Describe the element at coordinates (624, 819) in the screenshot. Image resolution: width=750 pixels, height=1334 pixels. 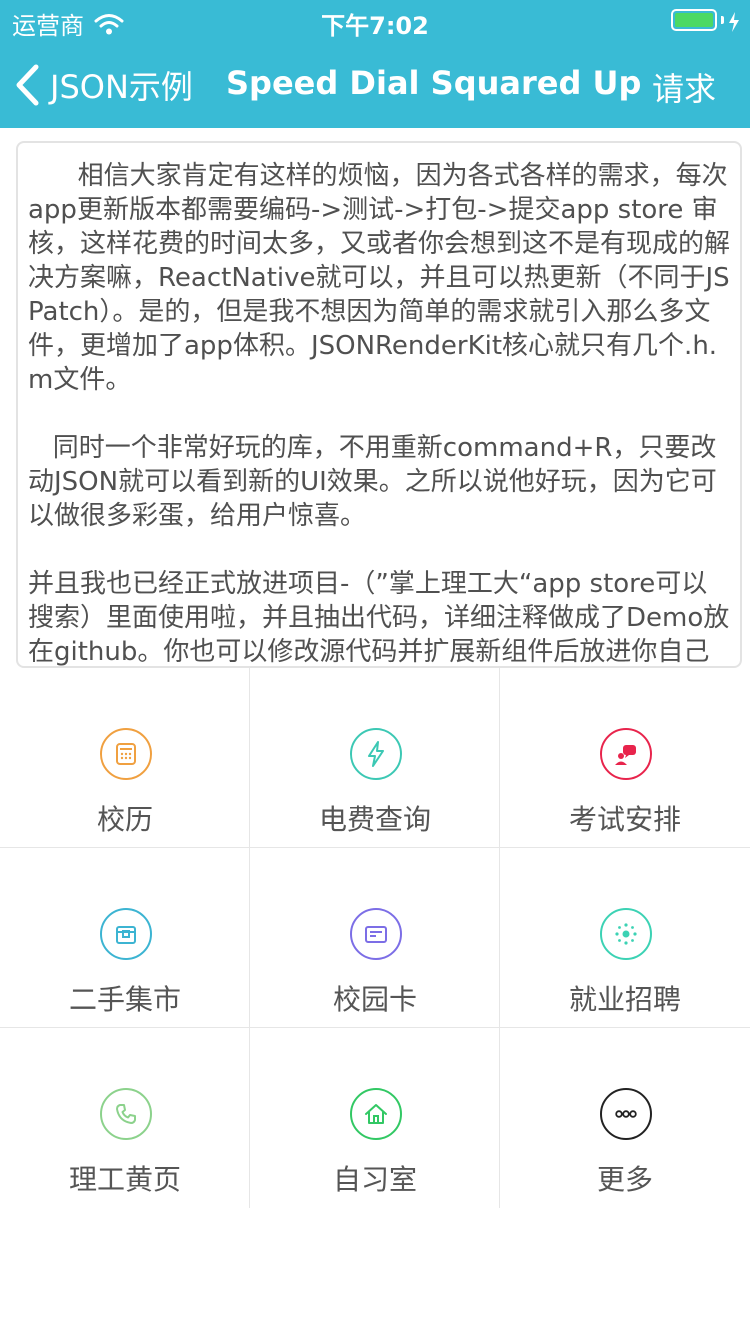
I see `grid-item-label: 考试安排` at that location.